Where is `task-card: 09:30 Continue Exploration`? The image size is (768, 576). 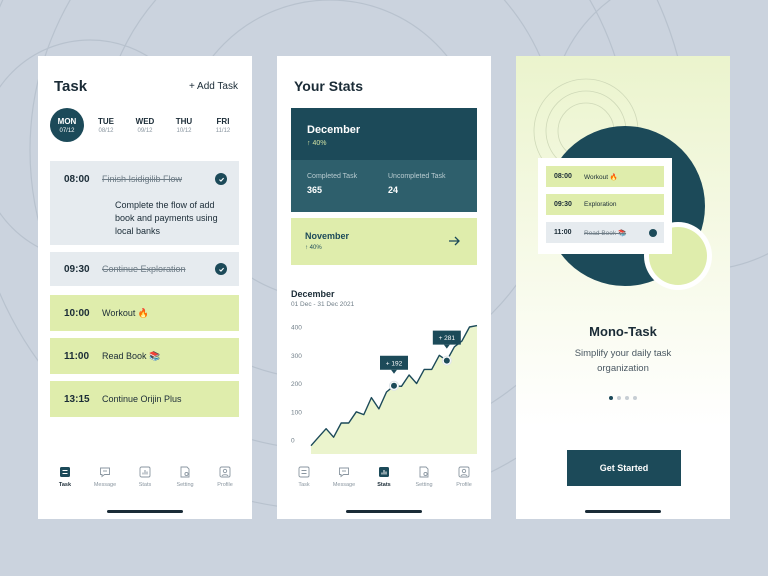 task-card: 09:30 Continue Exploration is located at coordinates (144, 269).